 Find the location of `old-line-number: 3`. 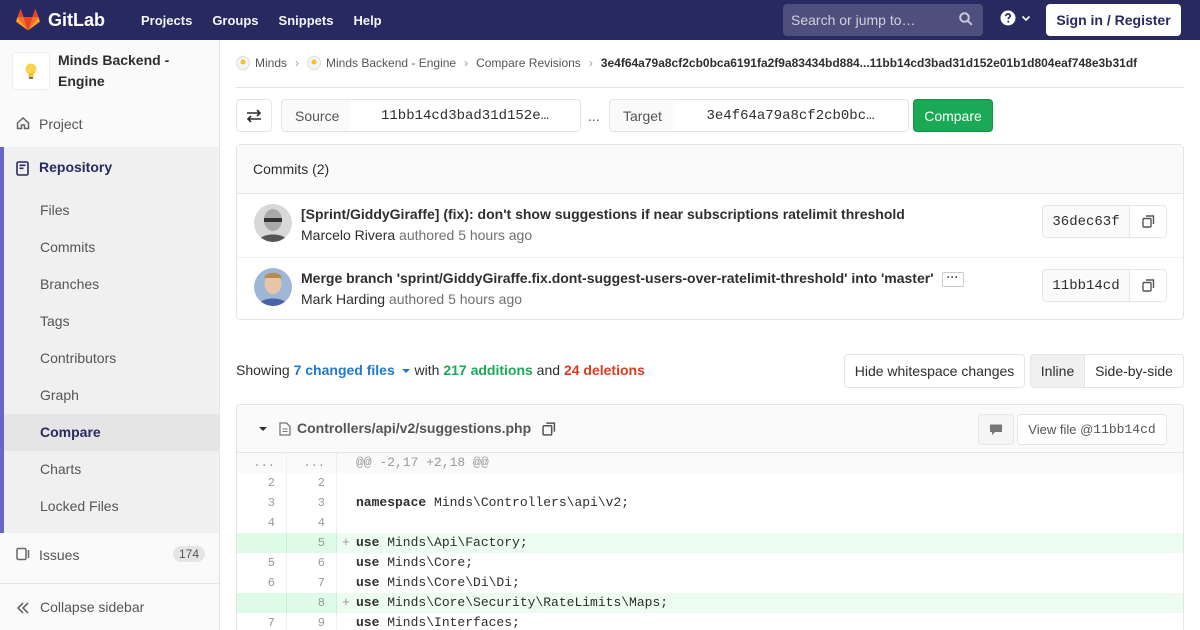

old-line-number: 3 is located at coordinates (262, 503).